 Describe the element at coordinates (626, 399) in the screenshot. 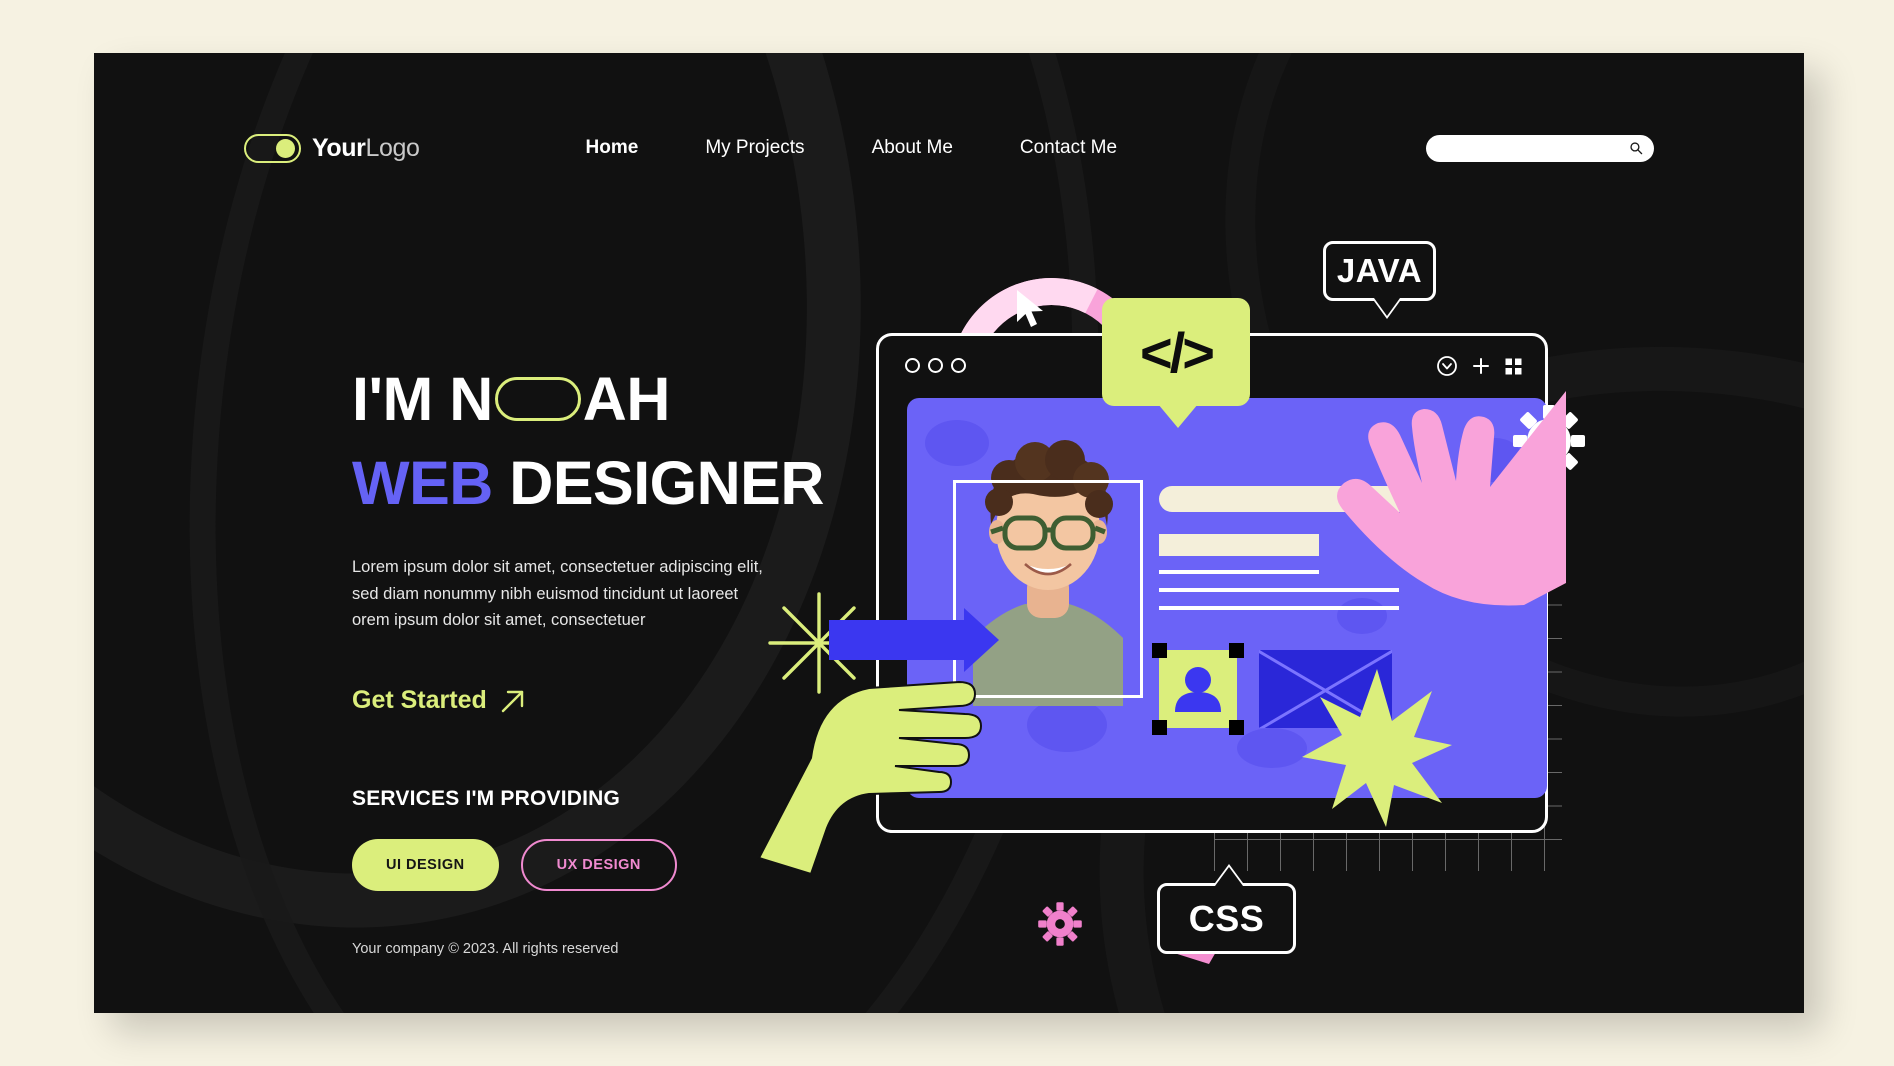

I see `headline-part-after: AH` at that location.